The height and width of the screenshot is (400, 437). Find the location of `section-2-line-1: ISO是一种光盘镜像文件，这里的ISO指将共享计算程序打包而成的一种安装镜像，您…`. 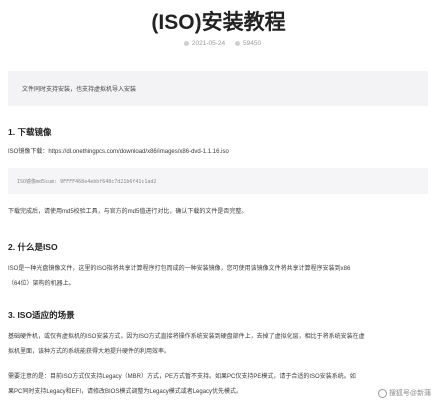

section-2-line-1: ISO是一种光盘镜像文件，这里的ISO指将共享计算程序打包而成的一种安装镜像，您… is located at coordinates (179, 269).